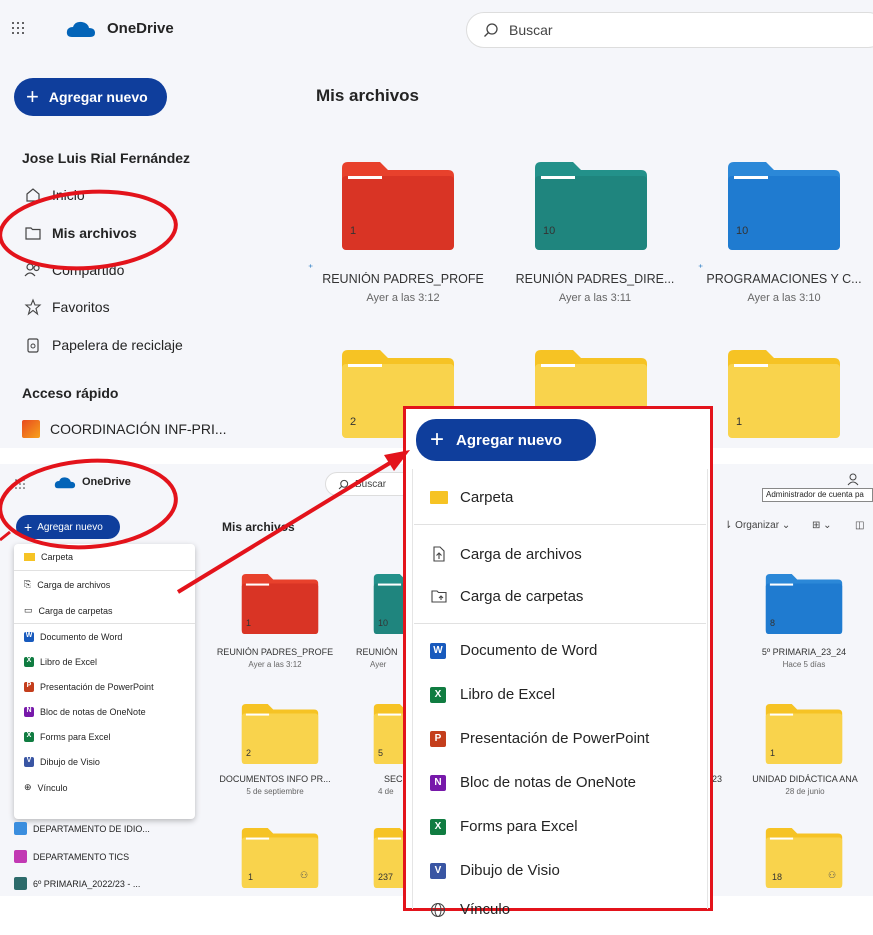 Image resolution: width=873 pixels, height=935 pixels. I want to click on folder-date: Ayer a las 3:10, so click(784, 298).